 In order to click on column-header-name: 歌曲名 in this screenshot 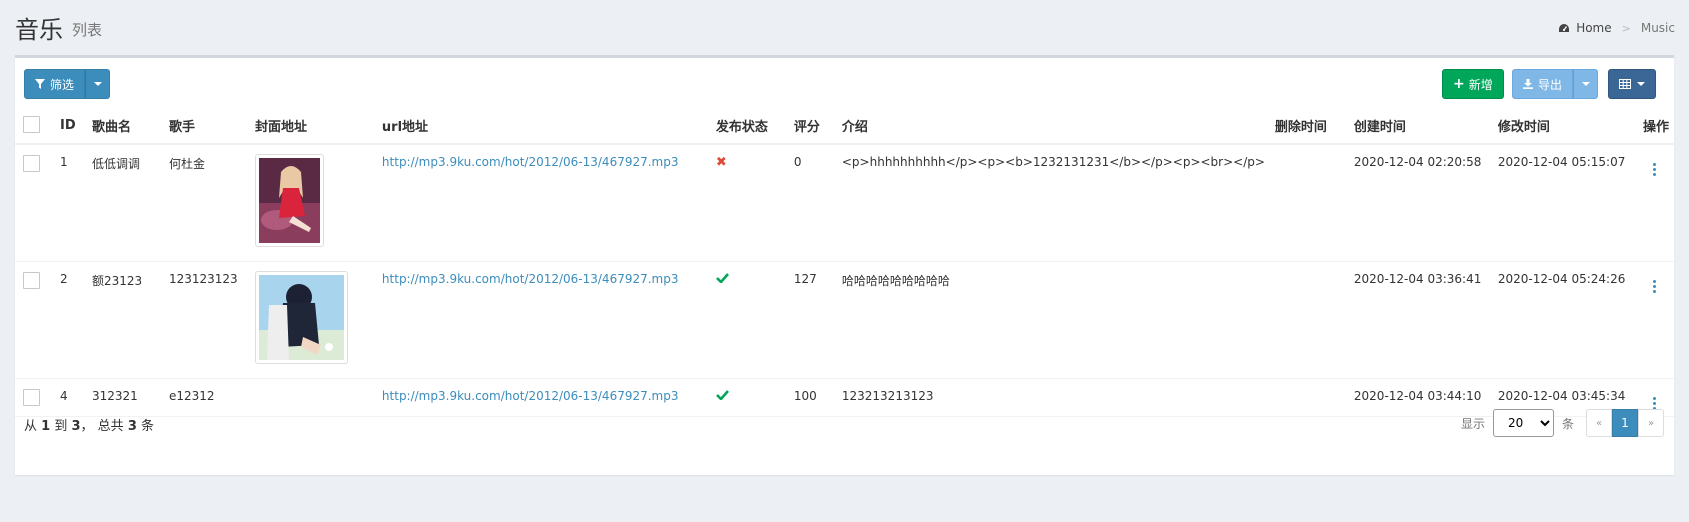, I will do `click(125, 126)`.